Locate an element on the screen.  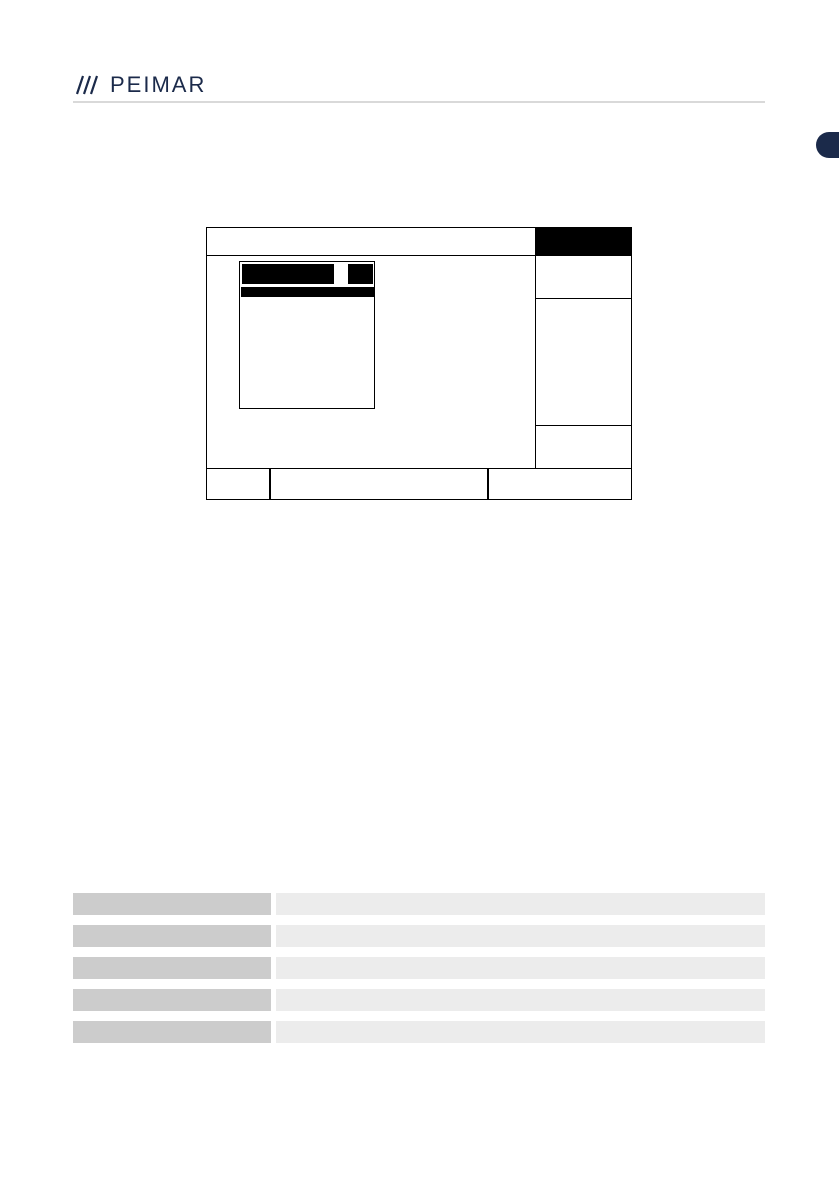
brand-logo: PEIMAR is located at coordinates (141, 85).